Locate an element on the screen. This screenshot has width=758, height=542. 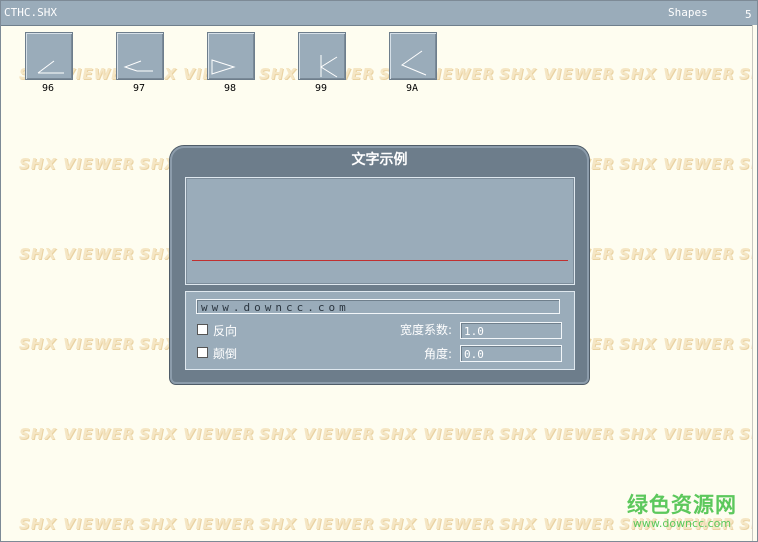
shape-label-9A: 9A is located at coordinates (412, 88).